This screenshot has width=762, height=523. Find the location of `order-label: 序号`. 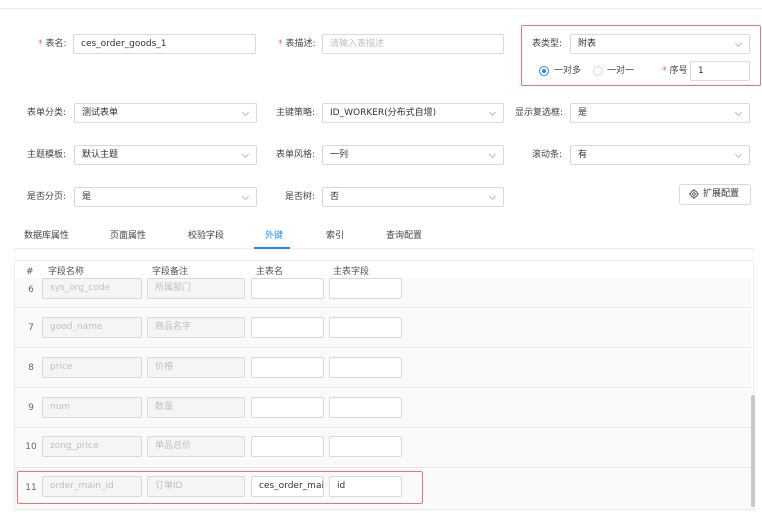

order-label: 序号 is located at coordinates (675, 71).